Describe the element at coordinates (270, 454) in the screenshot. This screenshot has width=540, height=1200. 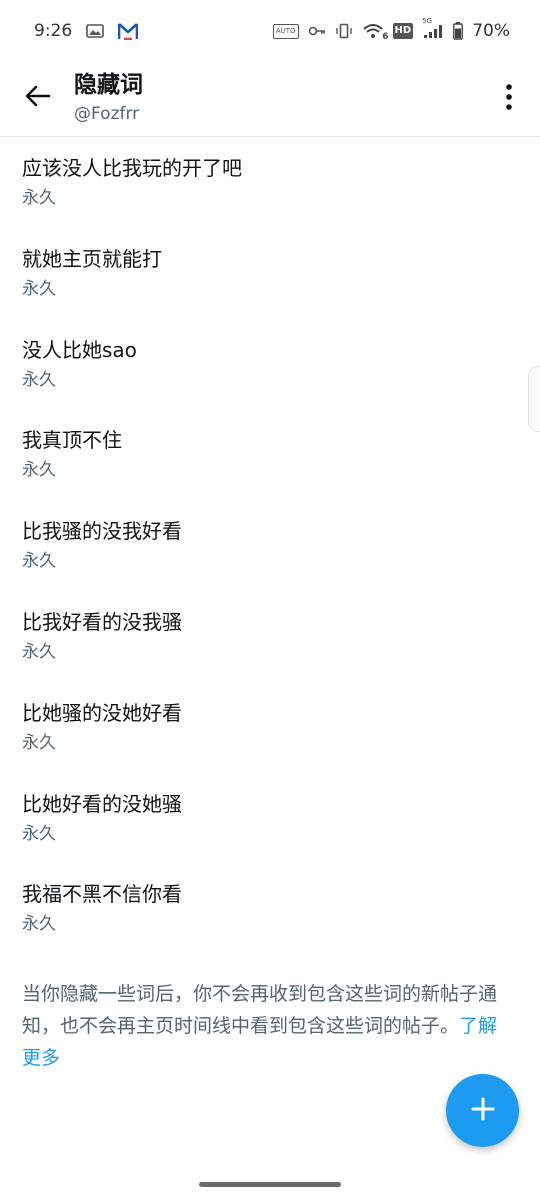
I see `muted-word-item: 我真顶不住 永久` at that location.